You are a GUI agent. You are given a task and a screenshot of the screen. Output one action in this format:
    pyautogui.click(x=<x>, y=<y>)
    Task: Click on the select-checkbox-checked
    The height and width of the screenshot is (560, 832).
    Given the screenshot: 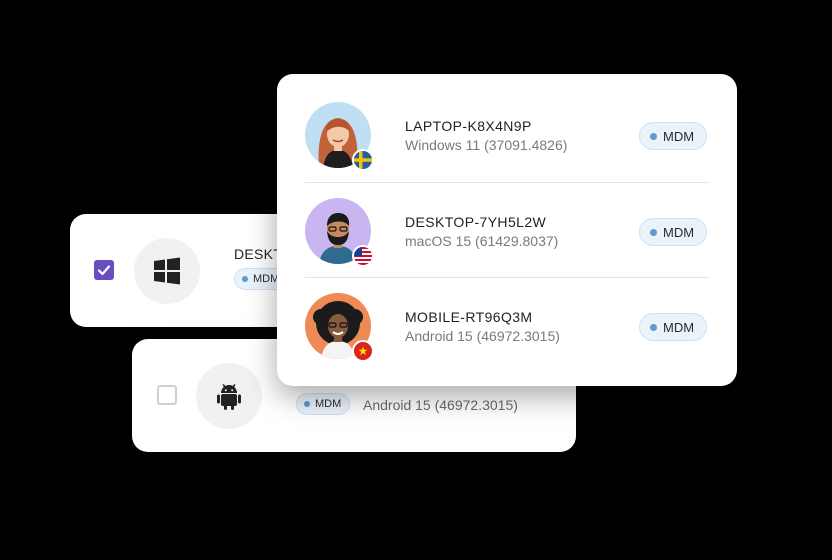 What is the action you would take?
    pyautogui.click(x=104, y=270)
    